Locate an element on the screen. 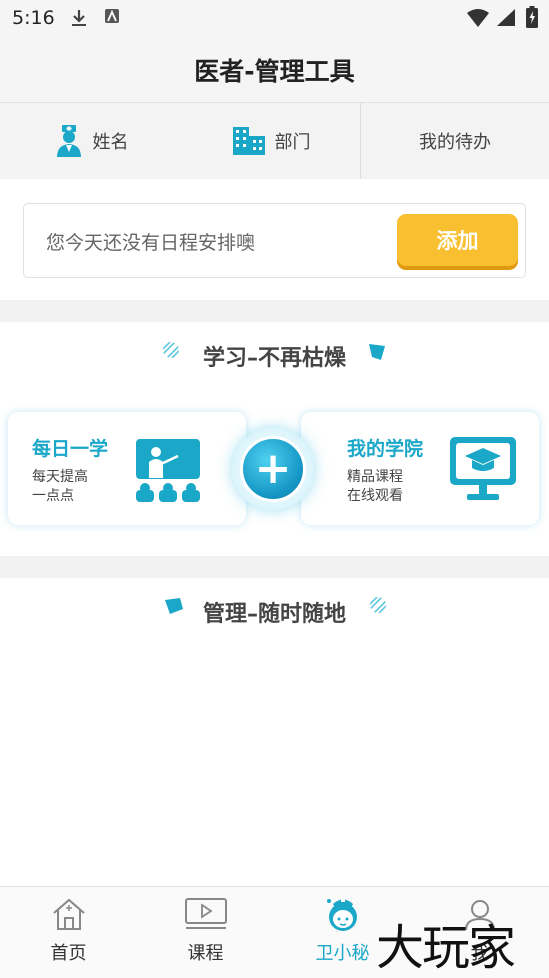 The width and height of the screenshot is (549, 978). nurse-avatar-icon is located at coordinates (341, 914).